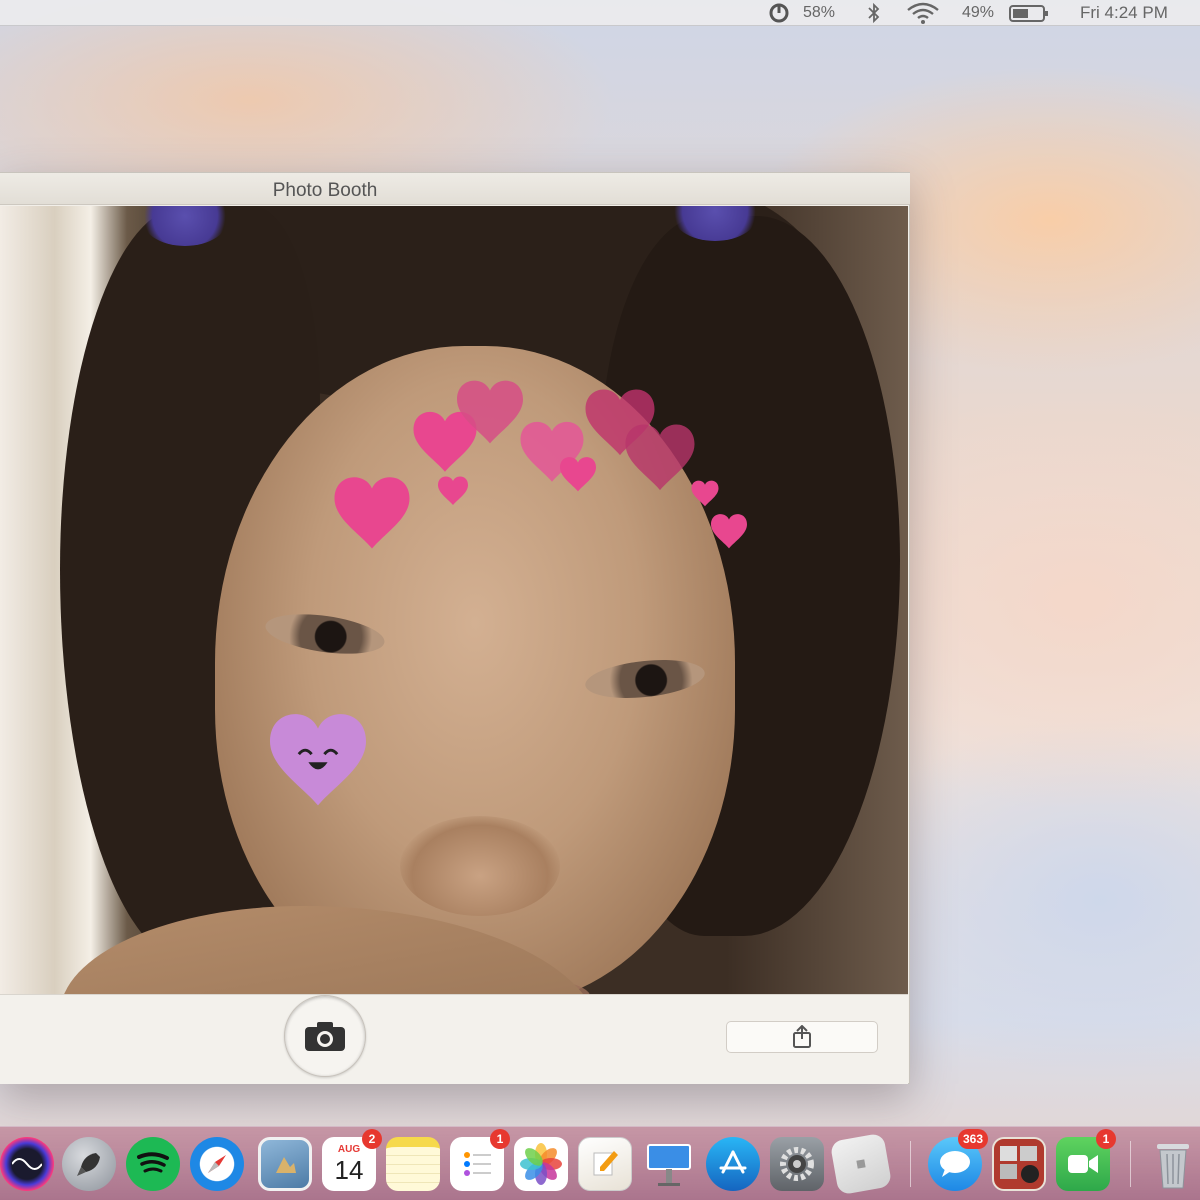 This screenshot has width=1200, height=1200. Describe the element at coordinates (978, 12) in the screenshot. I see `battery-percent: 49%` at that location.